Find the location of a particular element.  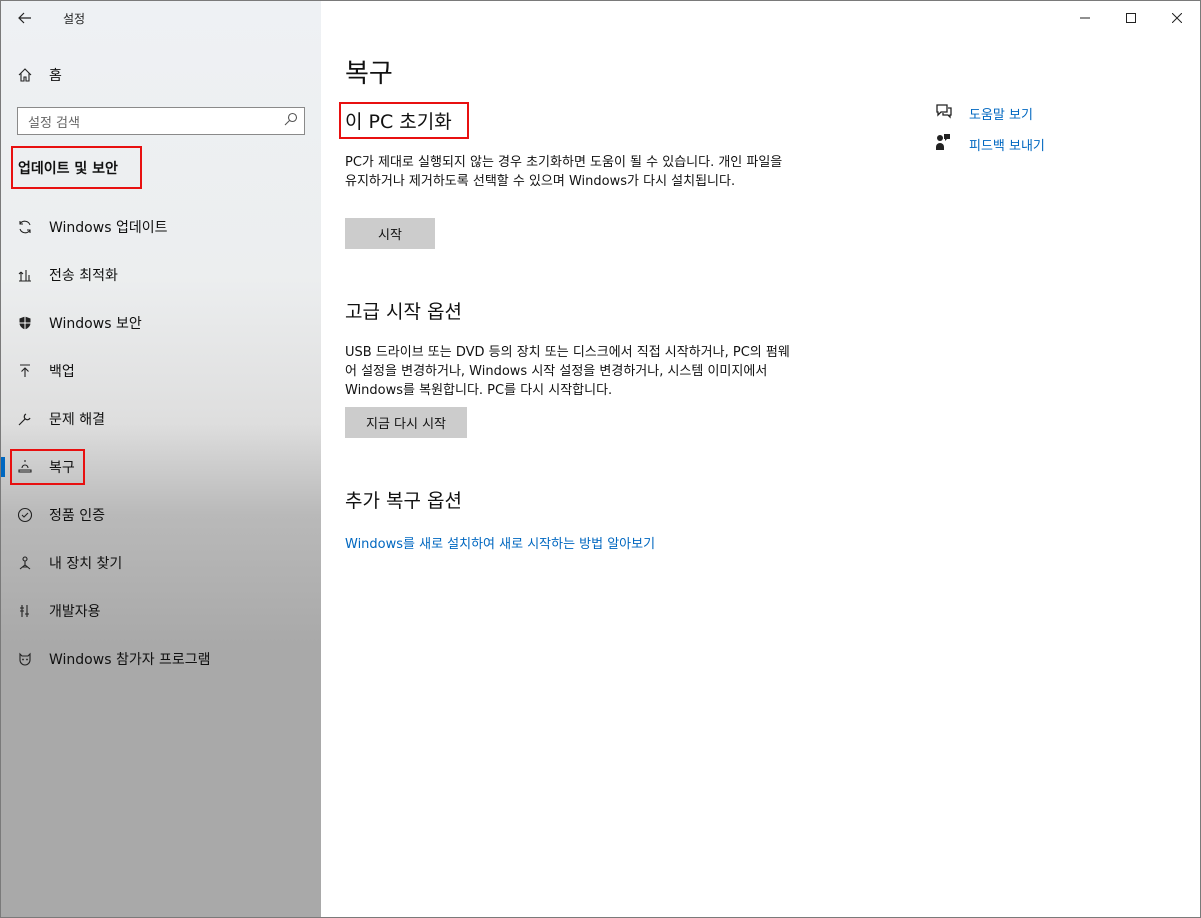

page-title: 복구 is located at coordinates (369, 74).